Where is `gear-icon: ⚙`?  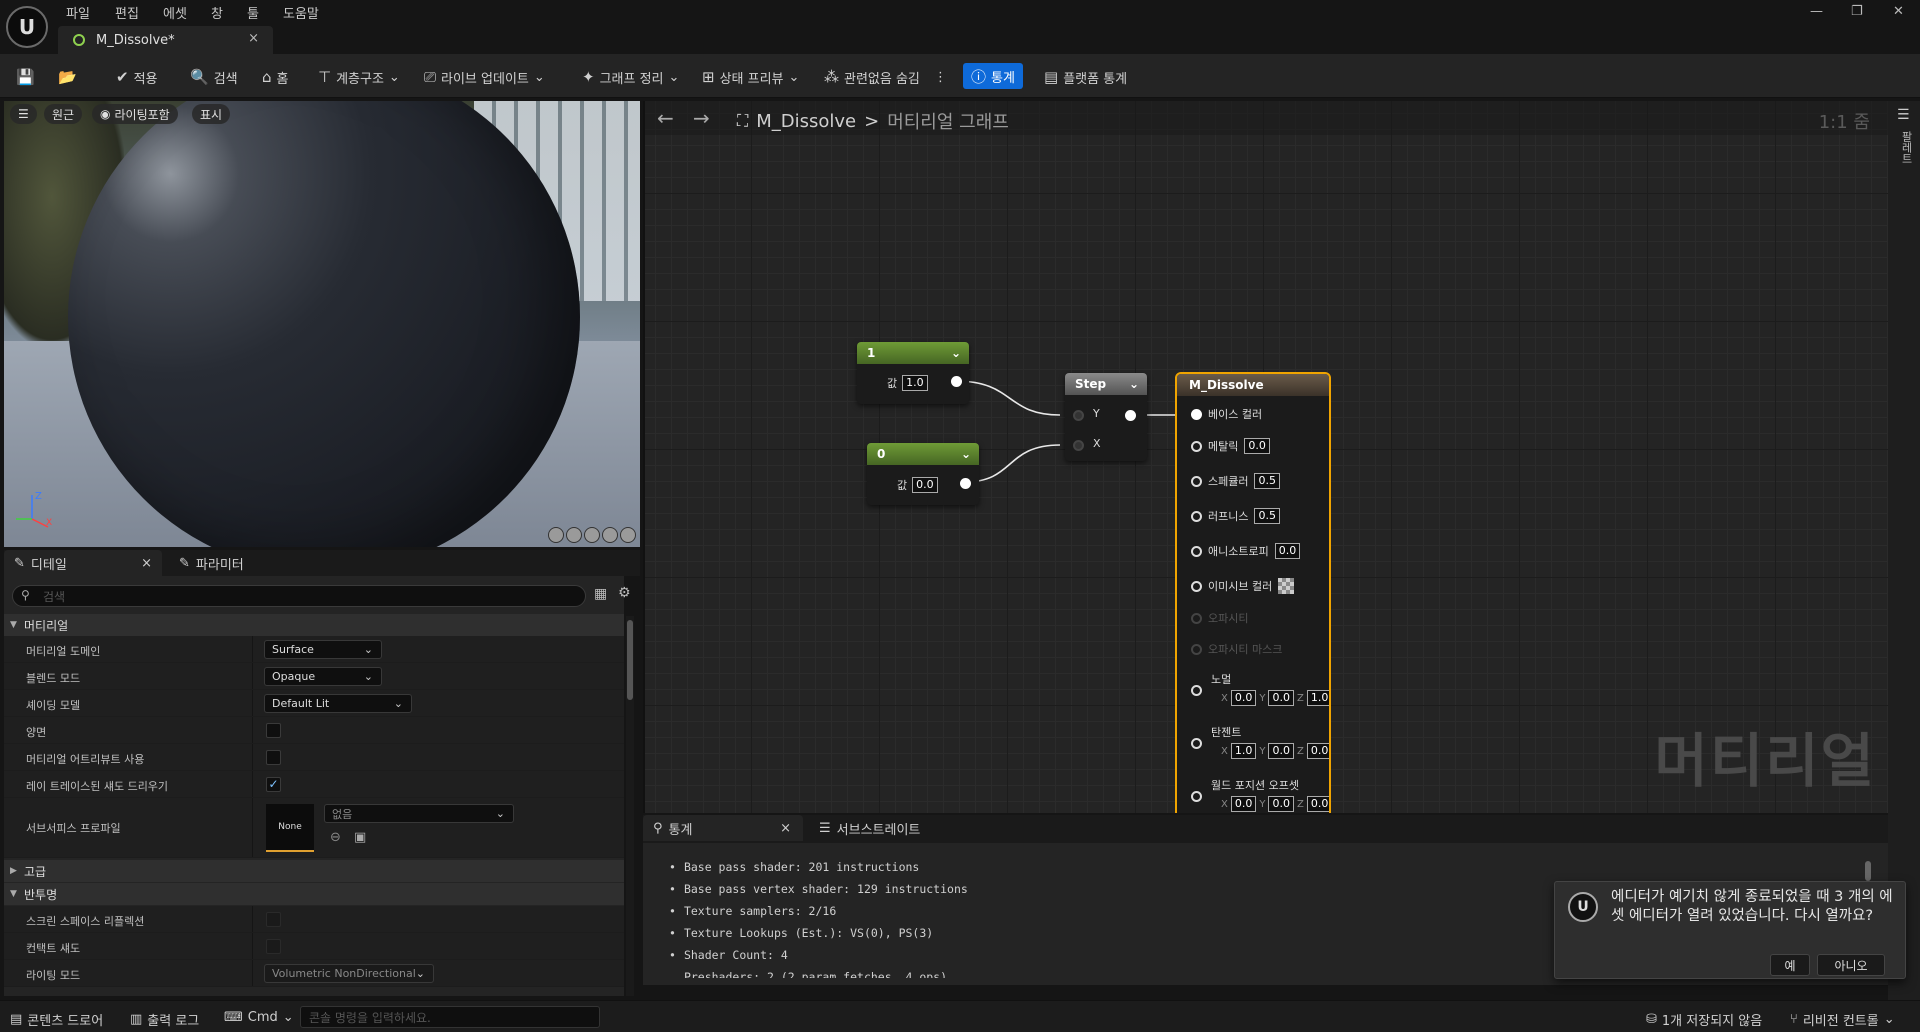
gear-icon: ⚙ is located at coordinates (624, 593).